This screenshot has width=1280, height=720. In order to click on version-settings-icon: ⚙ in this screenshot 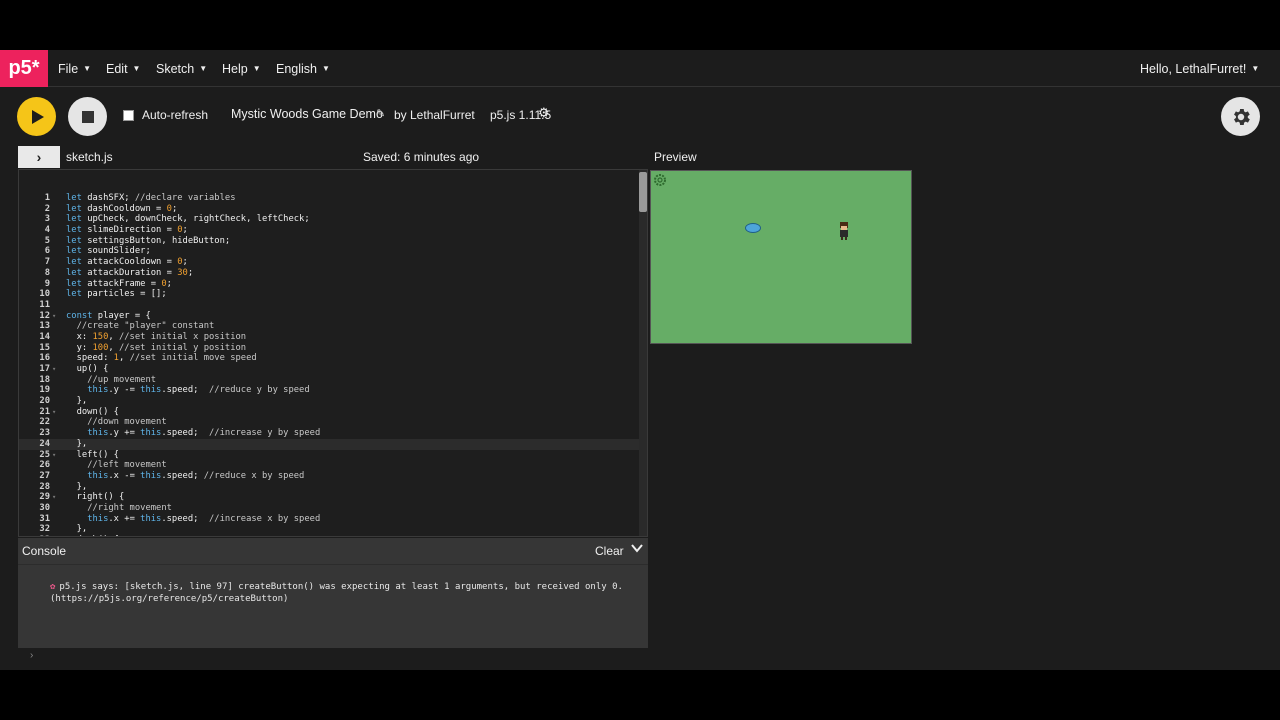, I will do `click(544, 113)`.